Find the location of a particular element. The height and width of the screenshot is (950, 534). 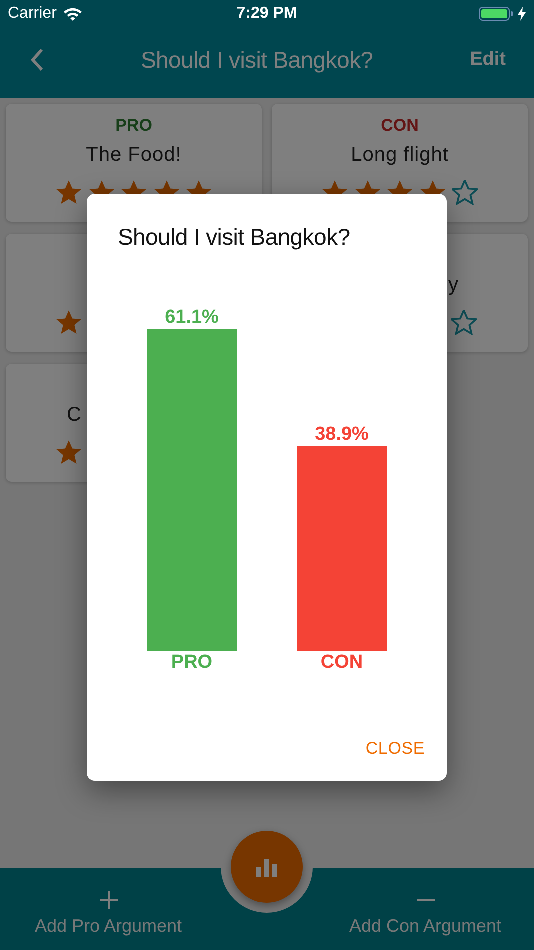

bar-chart-icon is located at coordinates (267, 867).